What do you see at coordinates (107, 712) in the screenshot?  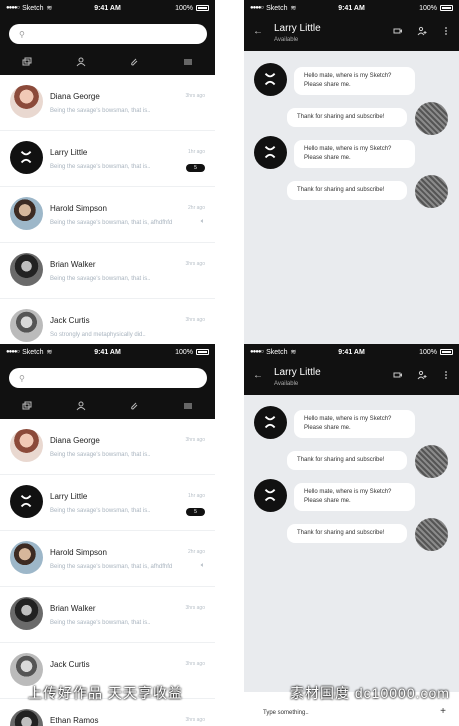 I see `contact-row: Ethan Ramos 3hrs ago` at bounding box center [107, 712].